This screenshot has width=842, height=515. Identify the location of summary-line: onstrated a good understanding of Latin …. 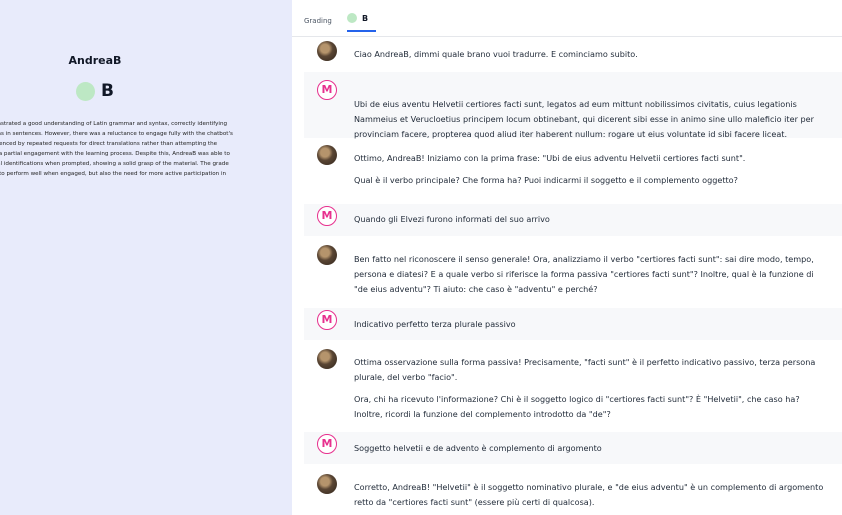
(114, 124).